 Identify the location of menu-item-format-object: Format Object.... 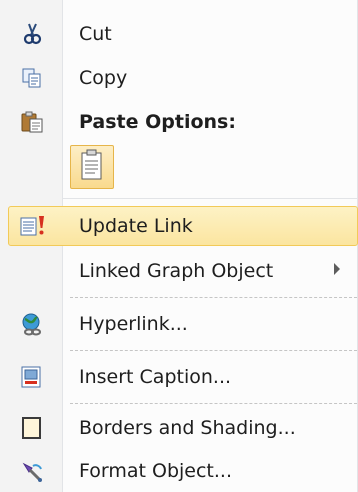
(179, 471).